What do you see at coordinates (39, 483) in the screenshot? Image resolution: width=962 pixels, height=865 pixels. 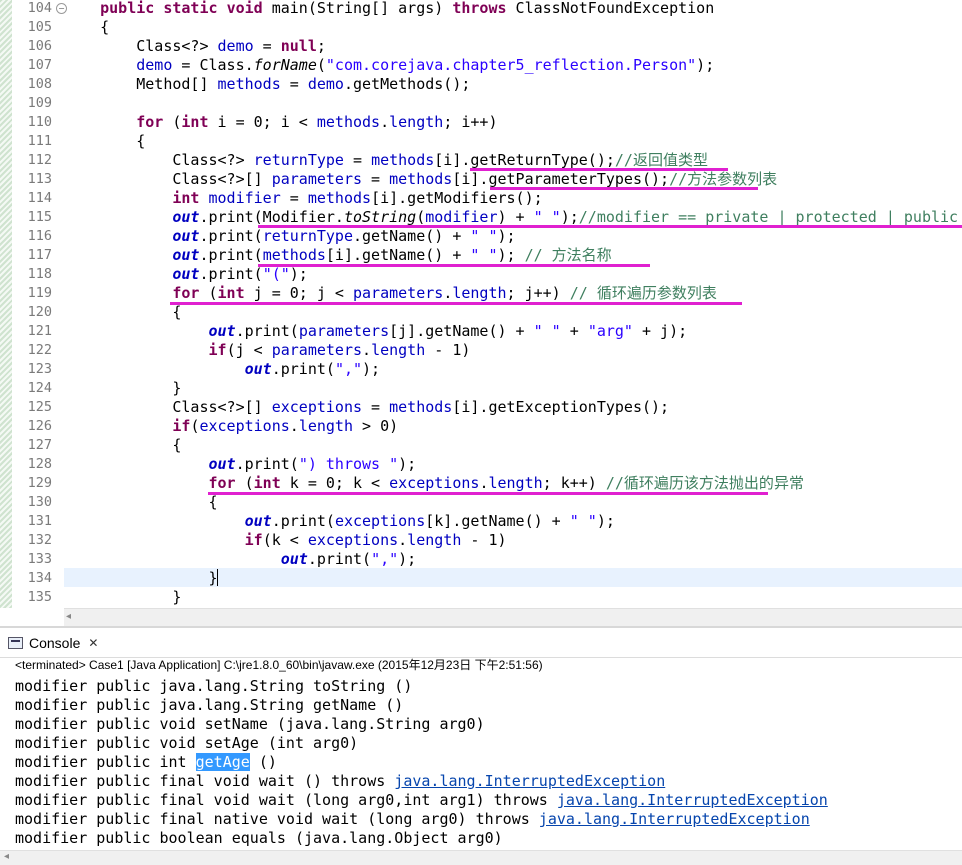 I see `line-number: 129` at bounding box center [39, 483].